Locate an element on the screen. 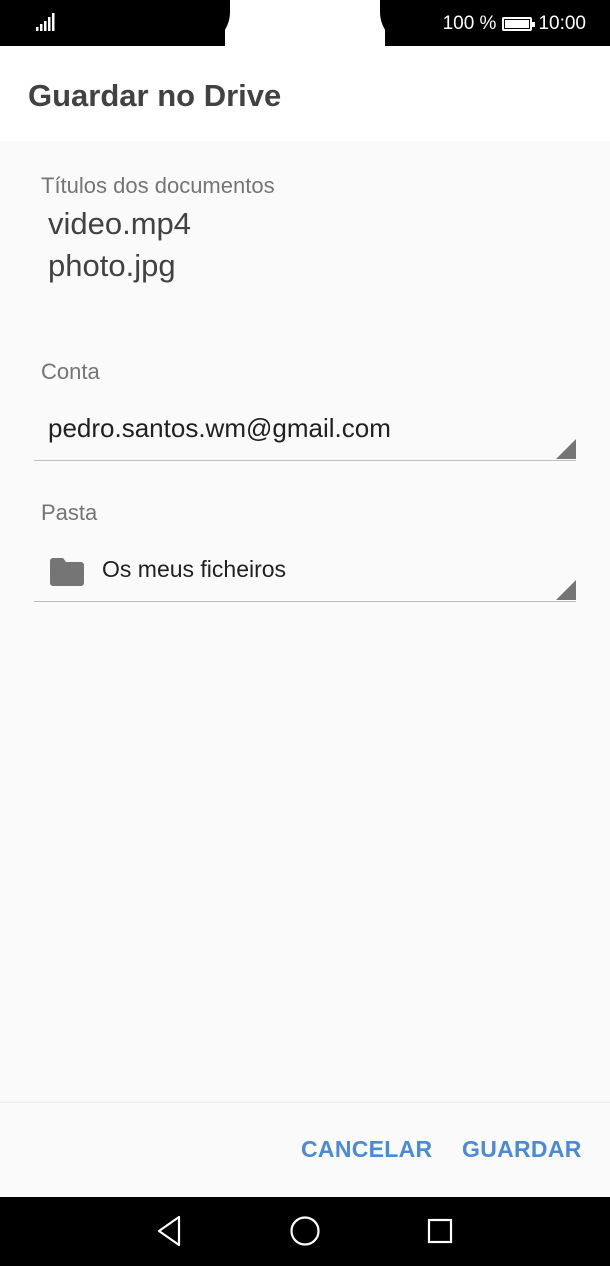 The image size is (610, 1266). dialog-title: Guardar no Drive is located at coordinates (155, 95).